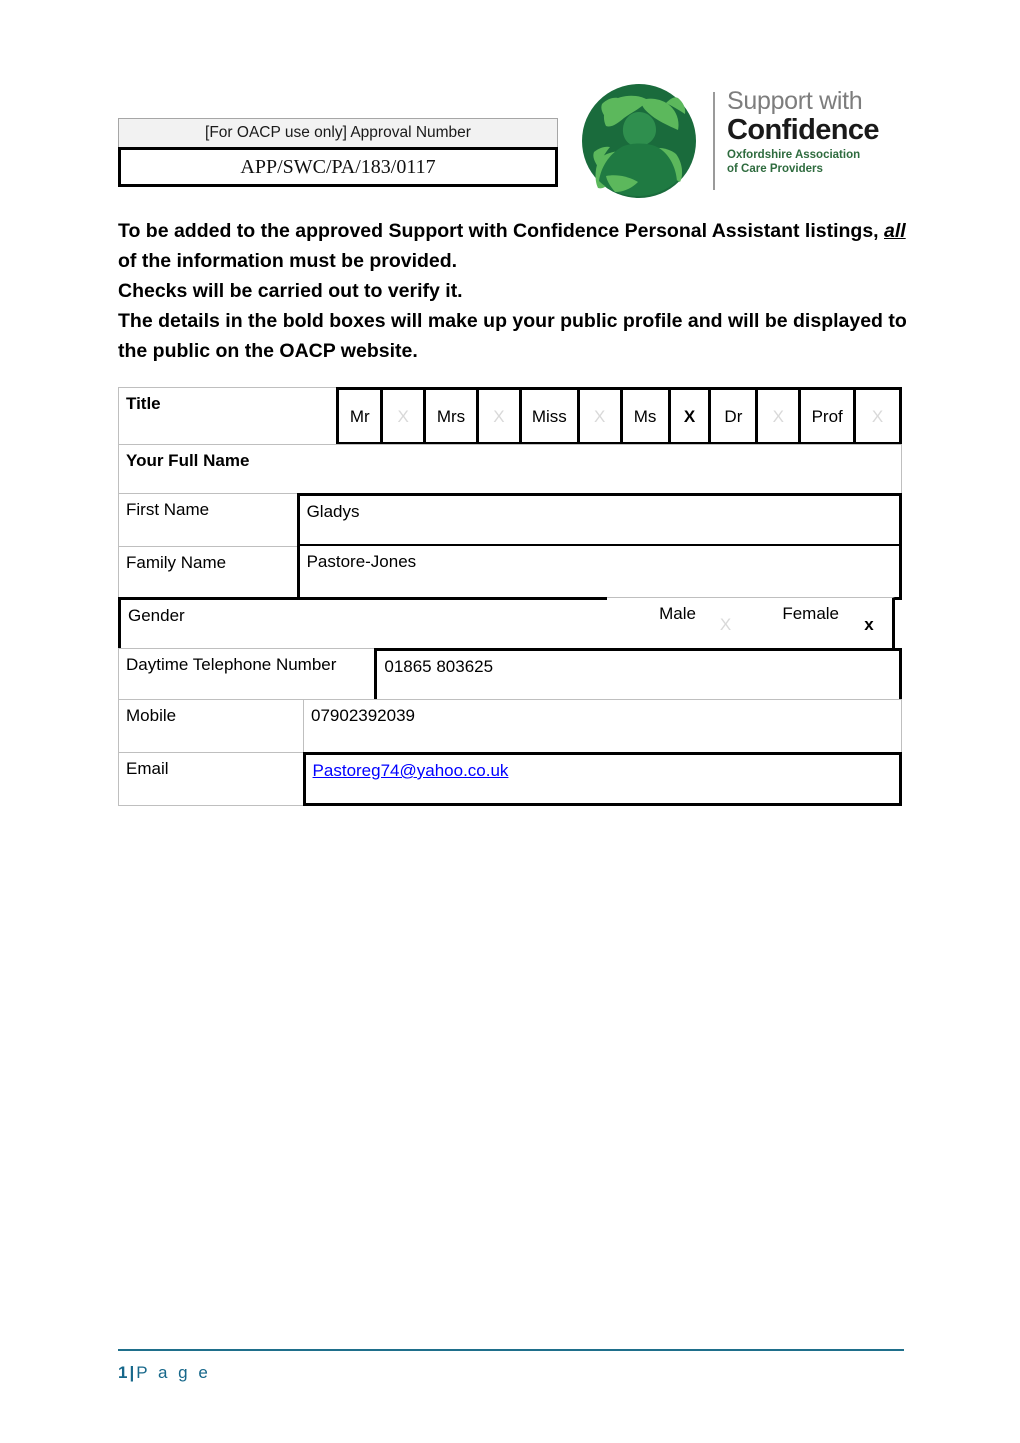 This screenshot has width=1020, height=1443. Describe the element at coordinates (803, 130) in the screenshot. I see `logo-line-confidence: Confidence` at that location.